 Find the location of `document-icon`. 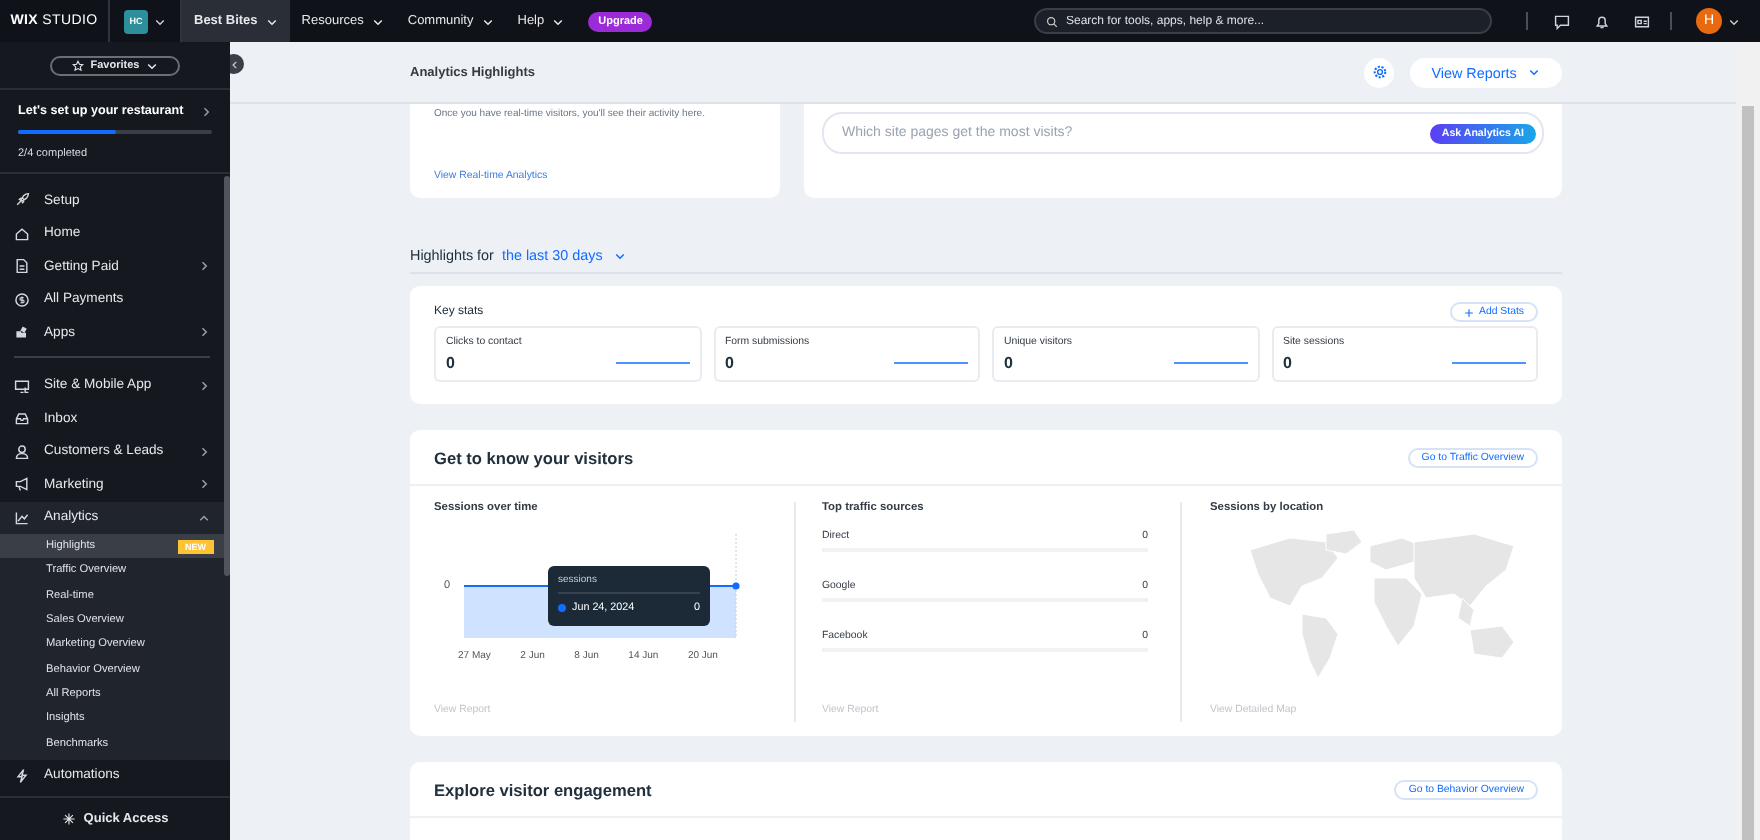

document-icon is located at coordinates (22, 266).